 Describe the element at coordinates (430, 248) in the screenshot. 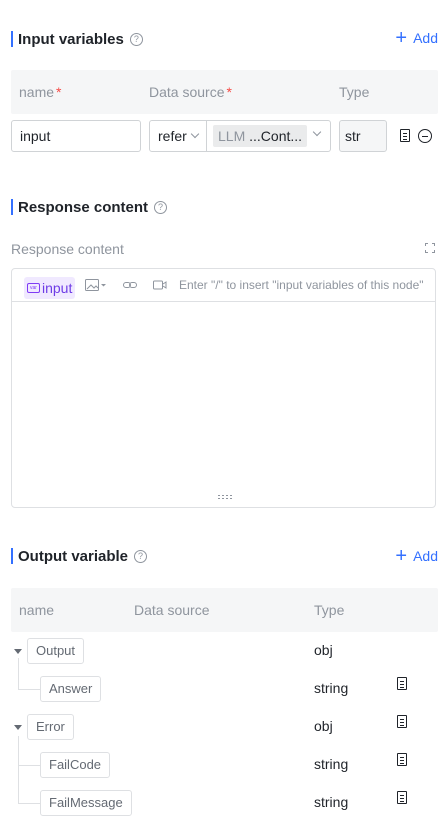

I see `expand-icon` at that location.